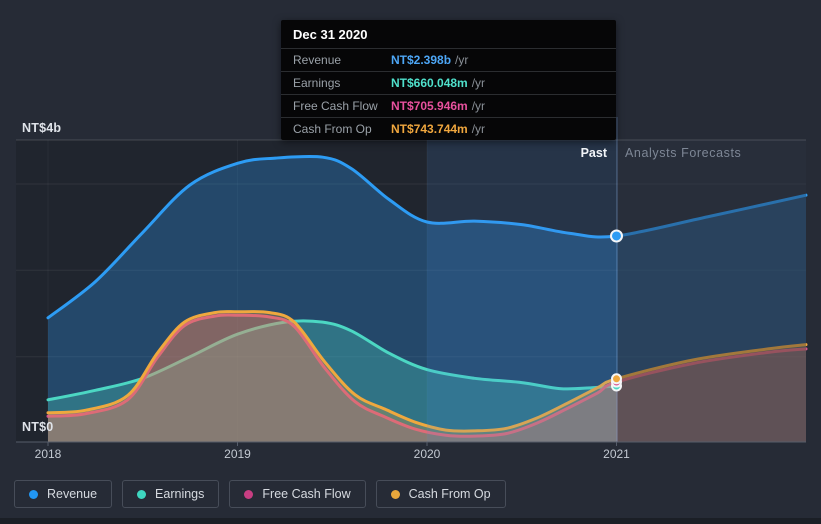  What do you see at coordinates (683, 153) in the screenshot?
I see `analysts-forecasts-section-label: Analysts Forecasts` at bounding box center [683, 153].